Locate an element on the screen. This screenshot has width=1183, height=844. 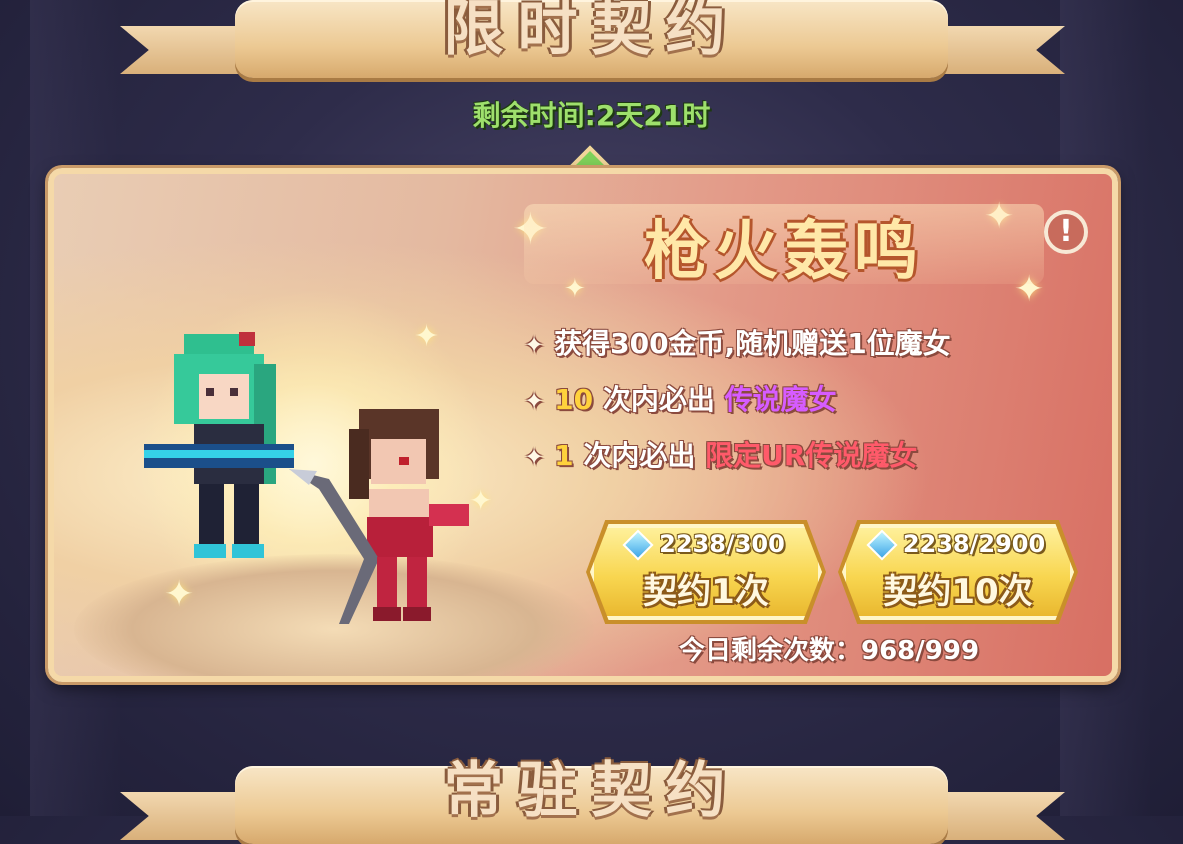
event-title: 枪火轰鸣 is located at coordinates (784, 252).